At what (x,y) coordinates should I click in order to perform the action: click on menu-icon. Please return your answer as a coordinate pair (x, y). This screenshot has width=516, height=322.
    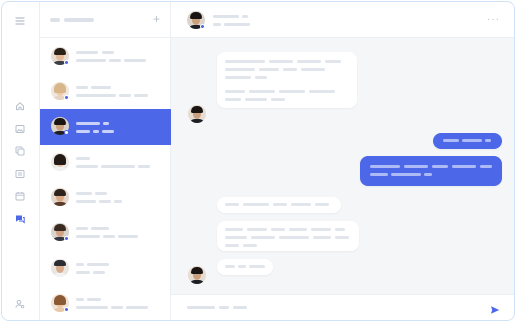
    Looking at the image, I should click on (20, 21).